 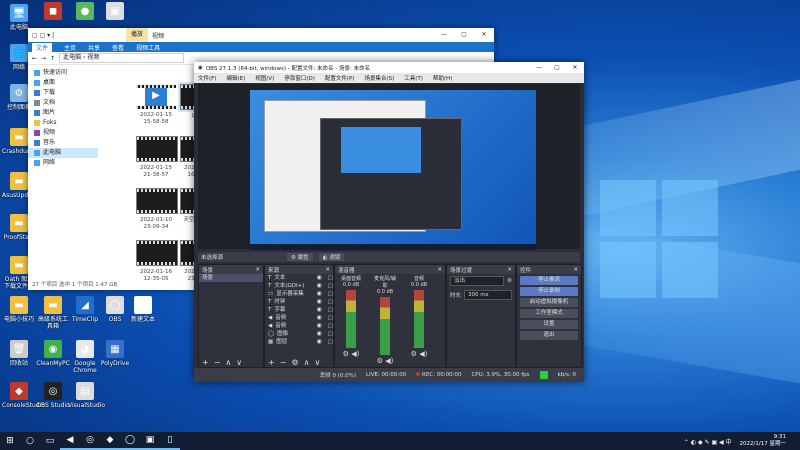 I want to click on desktop-icon: ▯ 新建文本, so click(x=143, y=309).